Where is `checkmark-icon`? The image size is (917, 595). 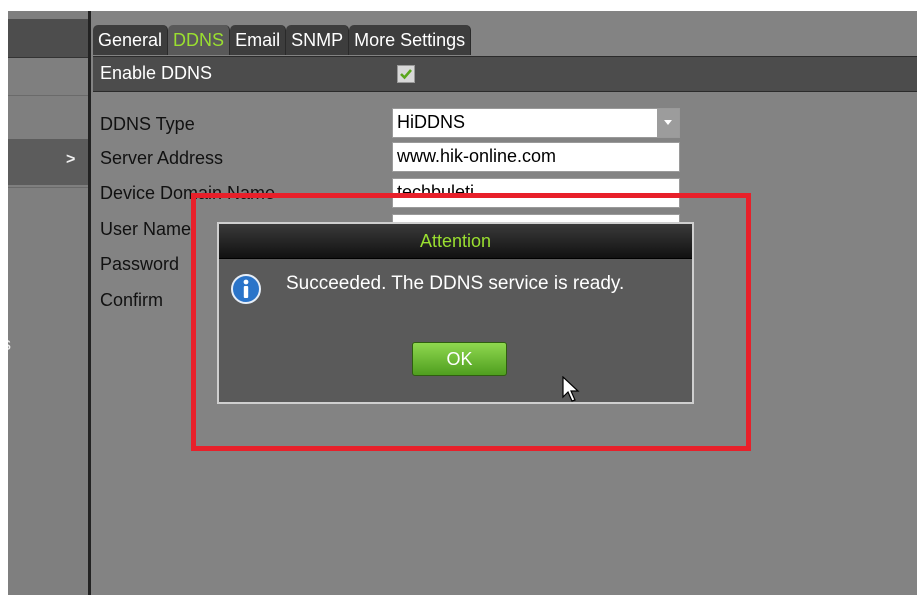 checkmark-icon is located at coordinates (406, 74).